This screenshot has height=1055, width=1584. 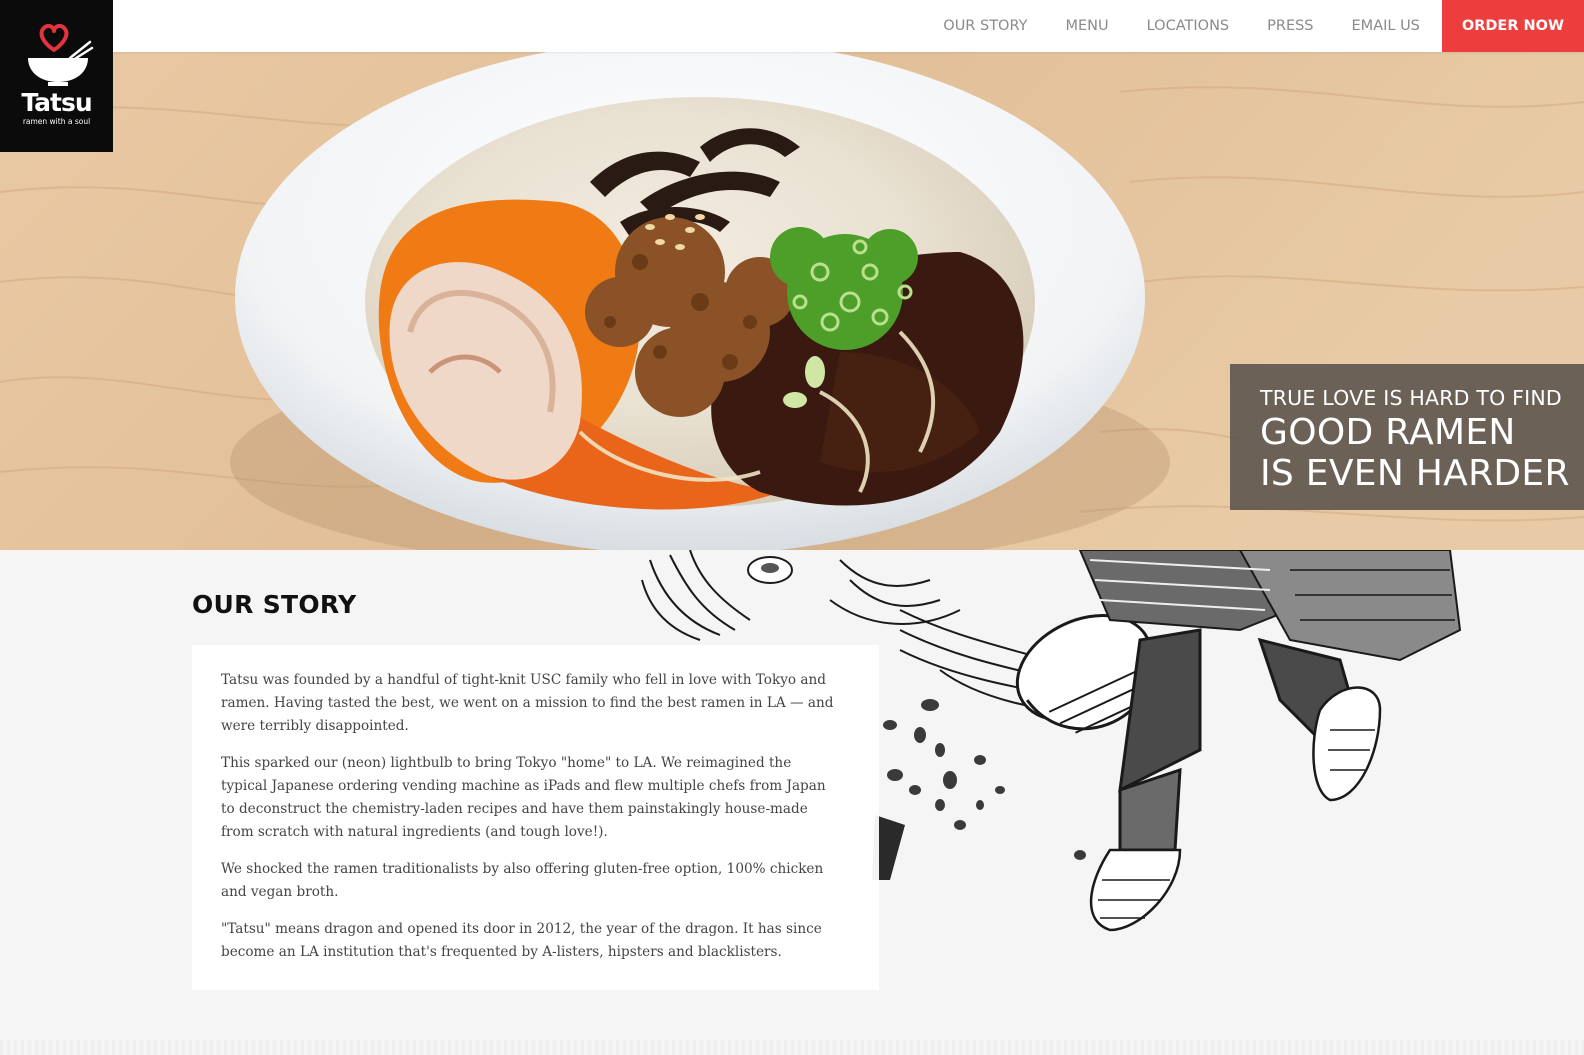 I want to click on hero-tagline-large-2: IS EVEN HARDER, so click(x=1415, y=473).